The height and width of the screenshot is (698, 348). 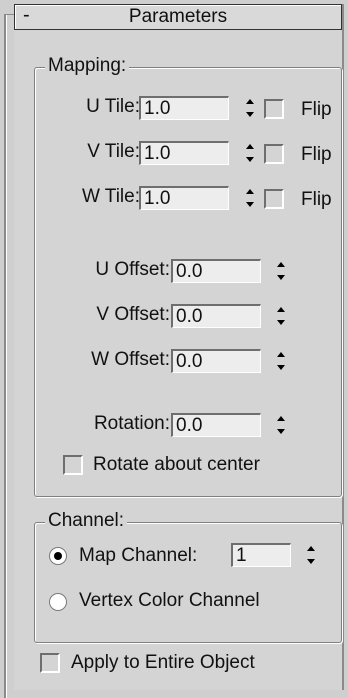 What do you see at coordinates (250, 191) in the screenshot?
I see `w-tile-spinner-up-icon` at bounding box center [250, 191].